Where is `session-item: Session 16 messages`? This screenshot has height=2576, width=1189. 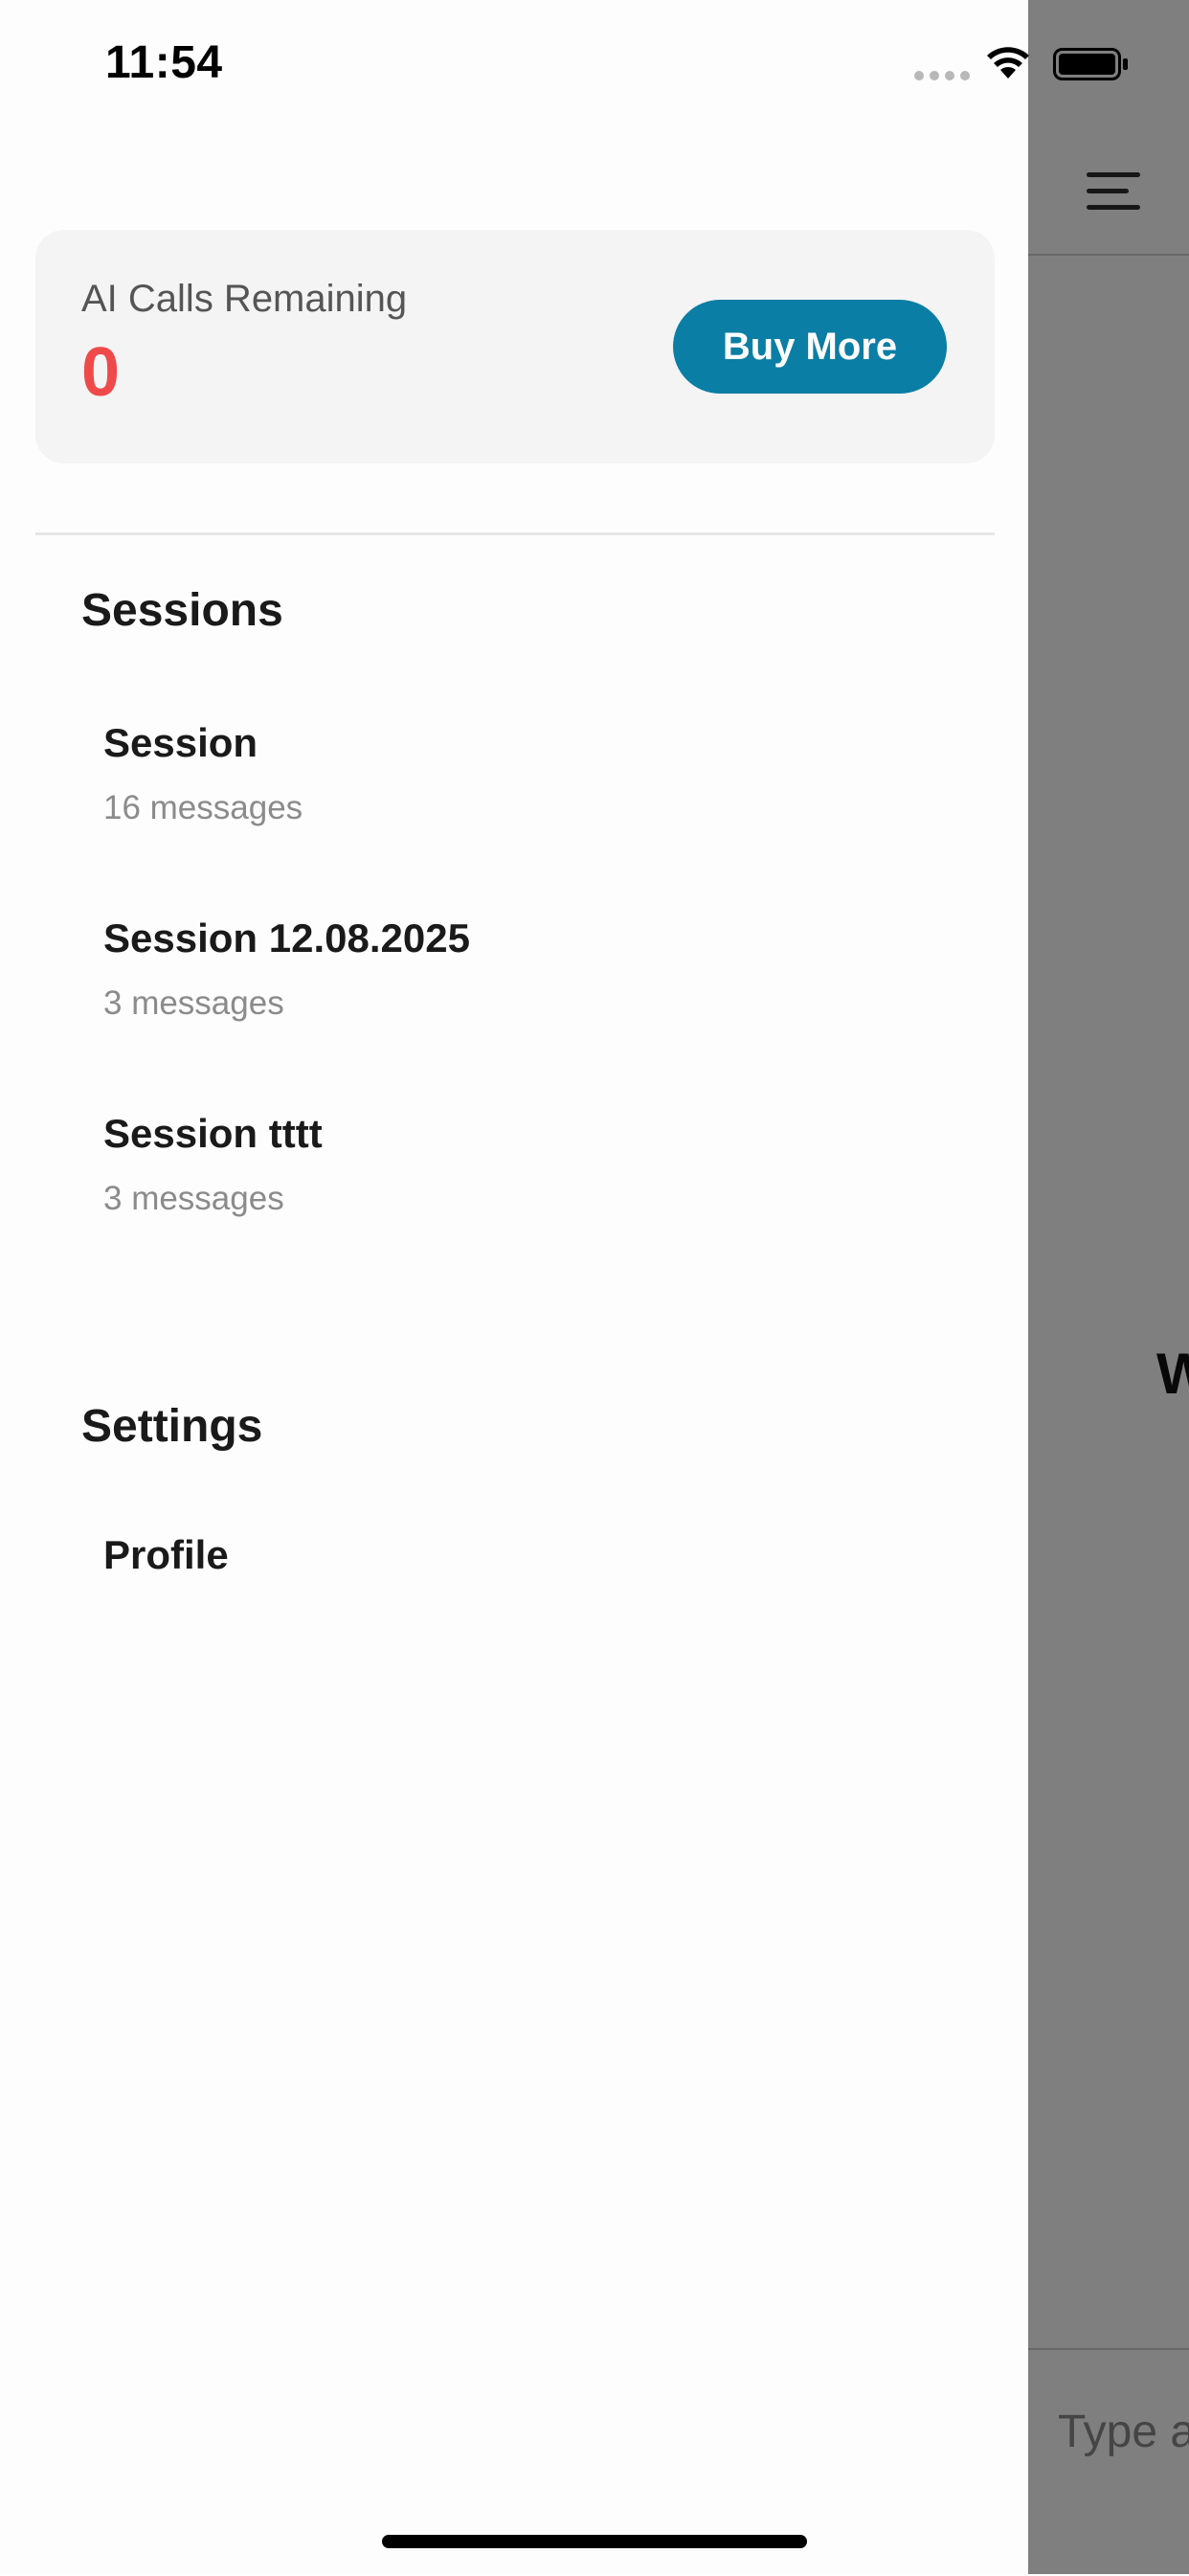
session-item: Session 16 messages is located at coordinates (534, 773).